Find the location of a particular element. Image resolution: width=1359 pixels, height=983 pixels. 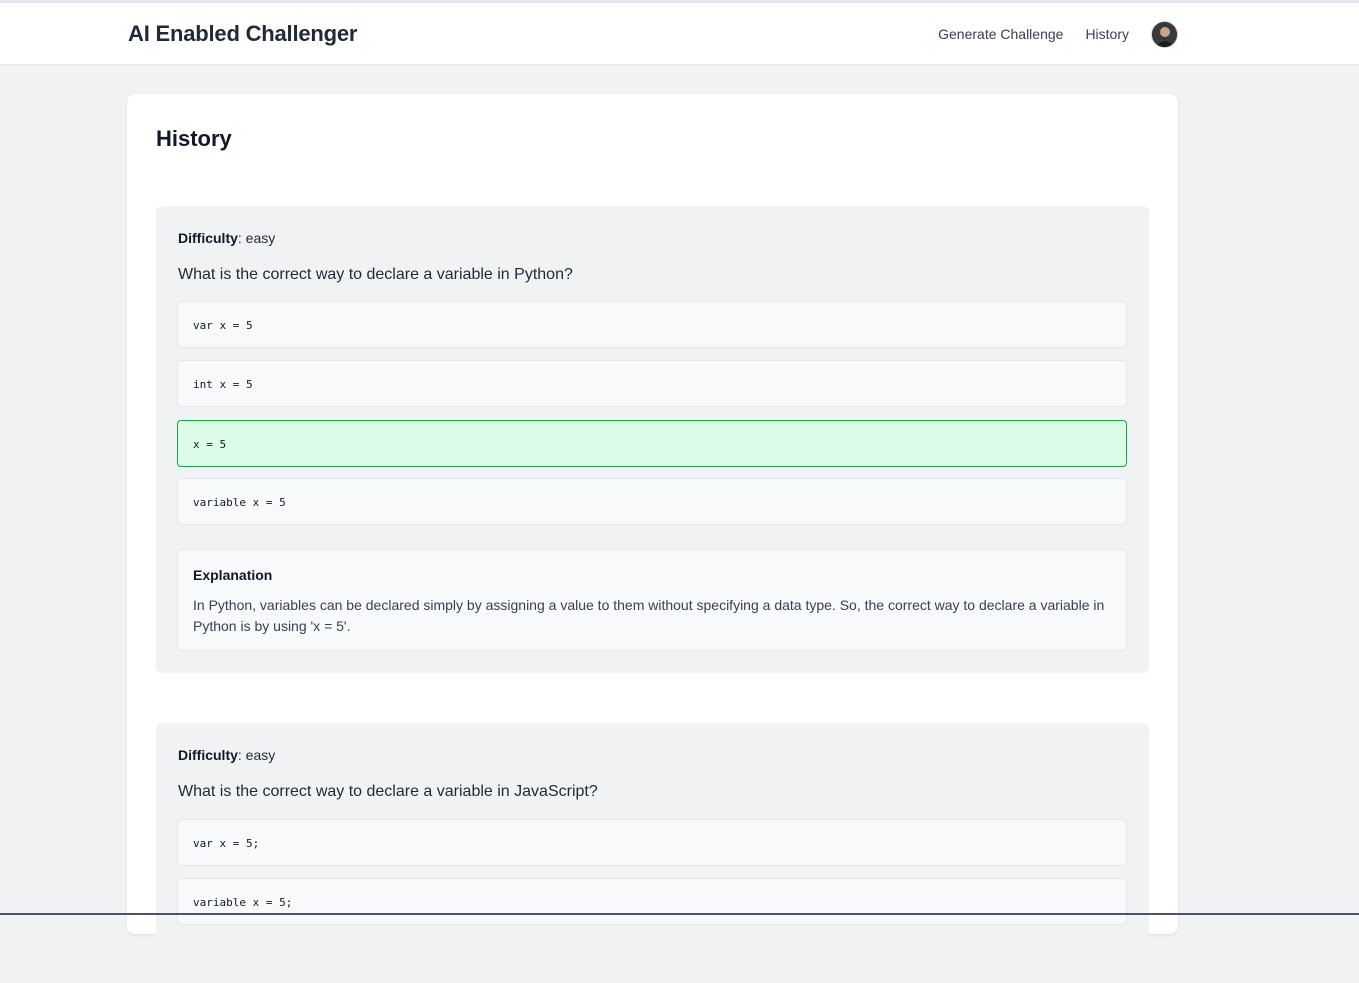

option-text: int x = 5 is located at coordinates (223, 384).